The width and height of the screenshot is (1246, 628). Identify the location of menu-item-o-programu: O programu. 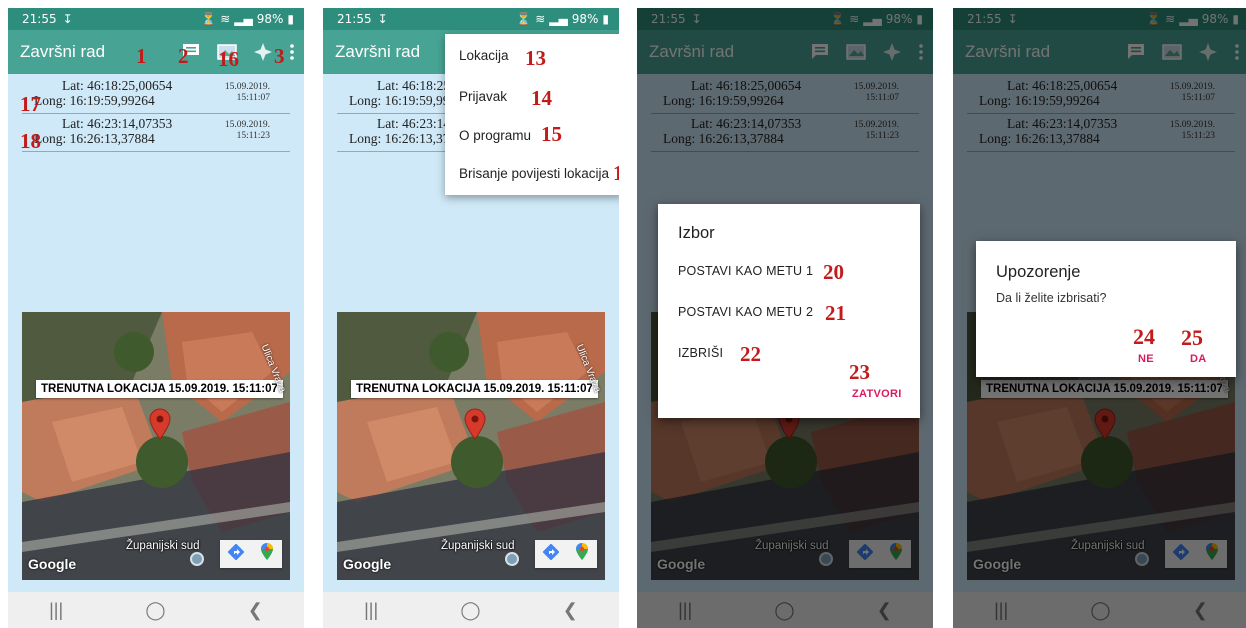
(495, 135).